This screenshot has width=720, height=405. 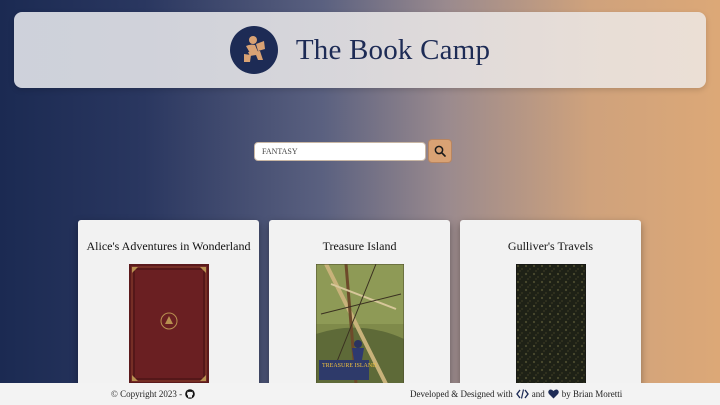 I want to click on search-bar, so click(x=353, y=151).